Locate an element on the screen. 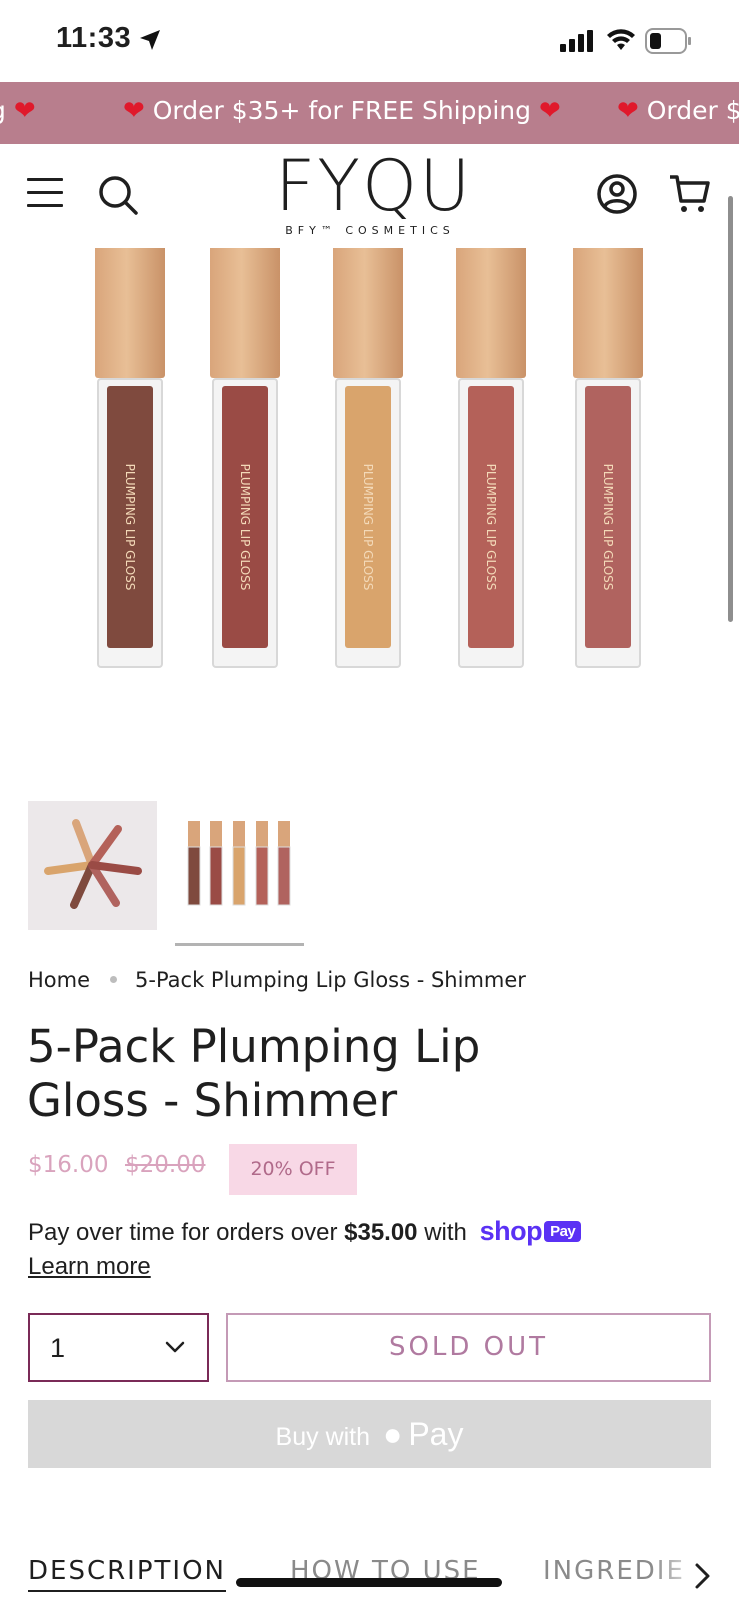  location-arrow-icon is located at coordinates (150, 40).